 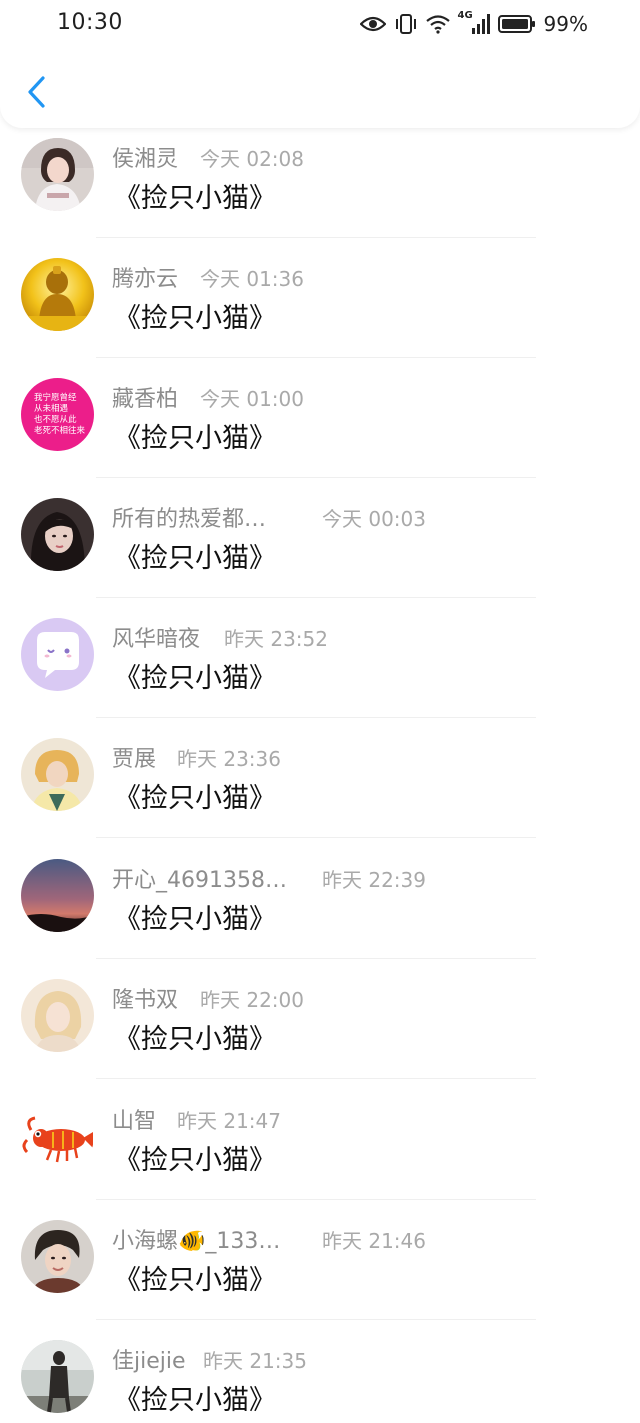 What do you see at coordinates (320, 178) in the screenshot?
I see `comment-row: 侯湘灵 今天 02:08 《捡只小猫》` at bounding box center [320, 178].